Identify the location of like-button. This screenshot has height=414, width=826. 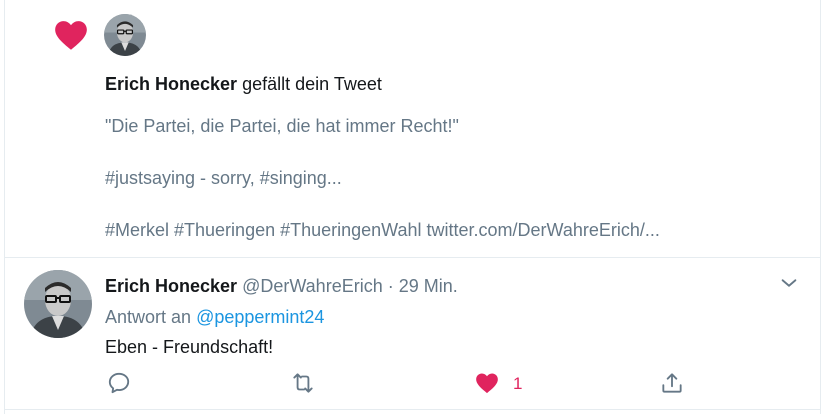
(487, 383).